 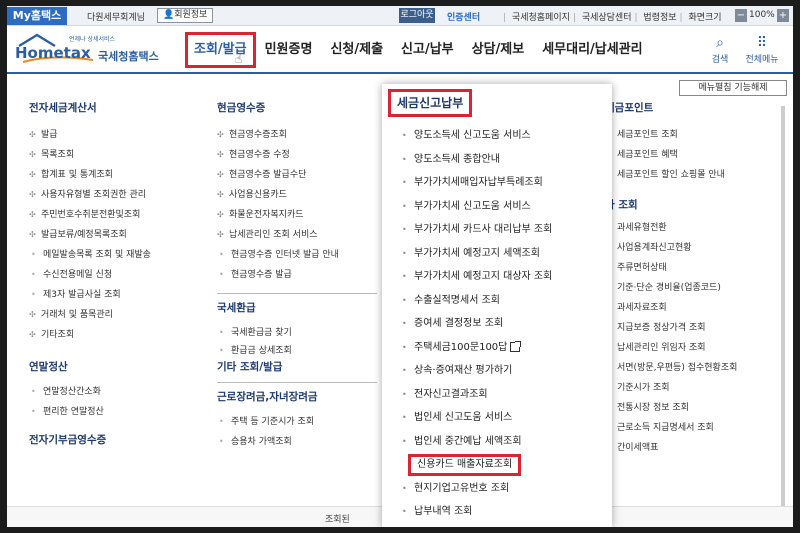 What do you see at coordinates (497, 160) in the screenshot?
I see `dropdown-item: • 양도소득세 종합안내` at bounding box center [497, 160].